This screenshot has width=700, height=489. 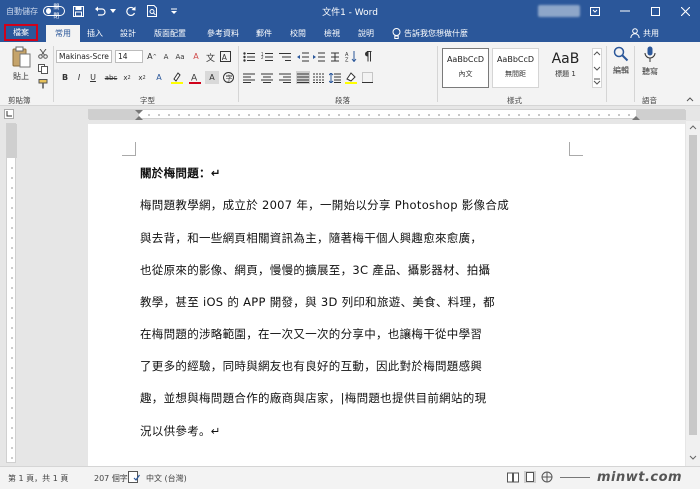 What do you see at coordinates (319, 56) in the screenshot?
I see `increase-indent-icon` at bounding box center [319, 56].